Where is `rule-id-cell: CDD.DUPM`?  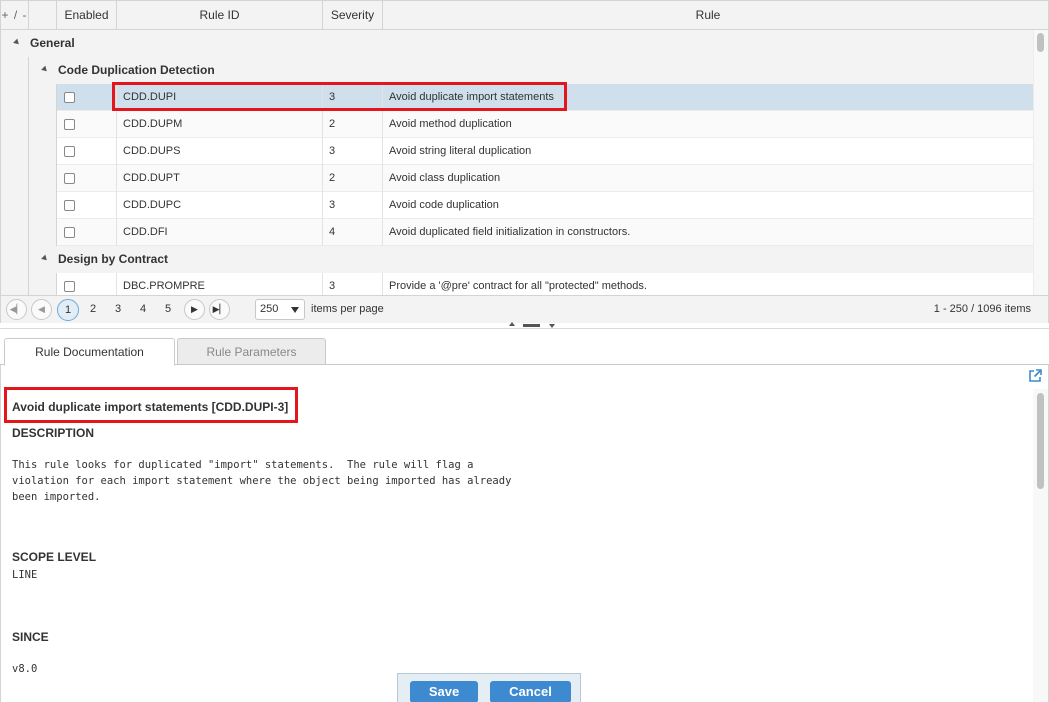
rule-id-cell: CDD.DUPM is located at coordinates (220, 124).